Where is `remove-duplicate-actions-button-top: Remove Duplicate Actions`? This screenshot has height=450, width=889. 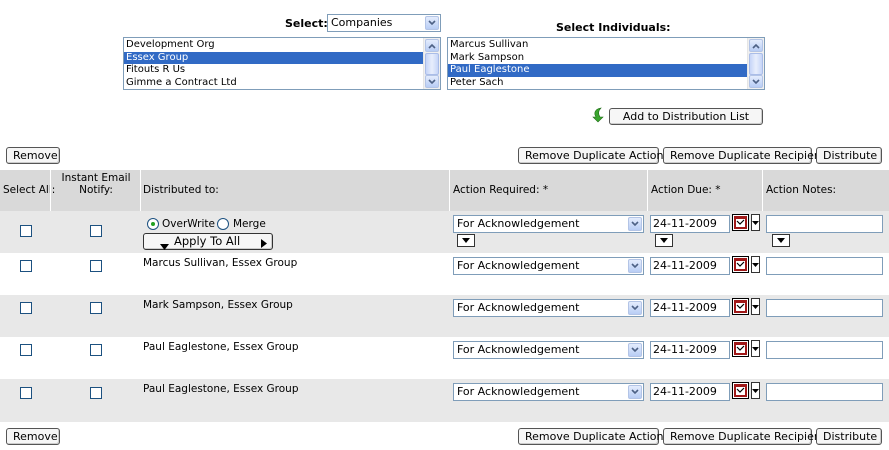
remove-duplicate-actions-button-top: Remove Duplicate Actions is located at coordinates (593, 155).